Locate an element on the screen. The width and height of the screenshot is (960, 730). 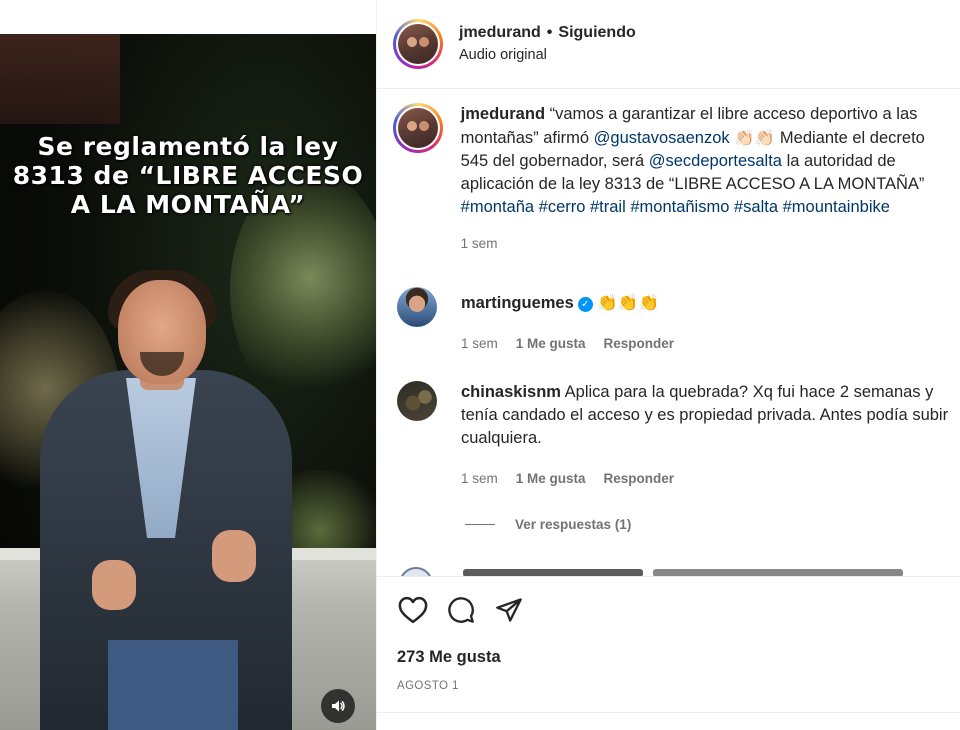
caption-timestamp: 1 sem is located at coordinates (479, 243).